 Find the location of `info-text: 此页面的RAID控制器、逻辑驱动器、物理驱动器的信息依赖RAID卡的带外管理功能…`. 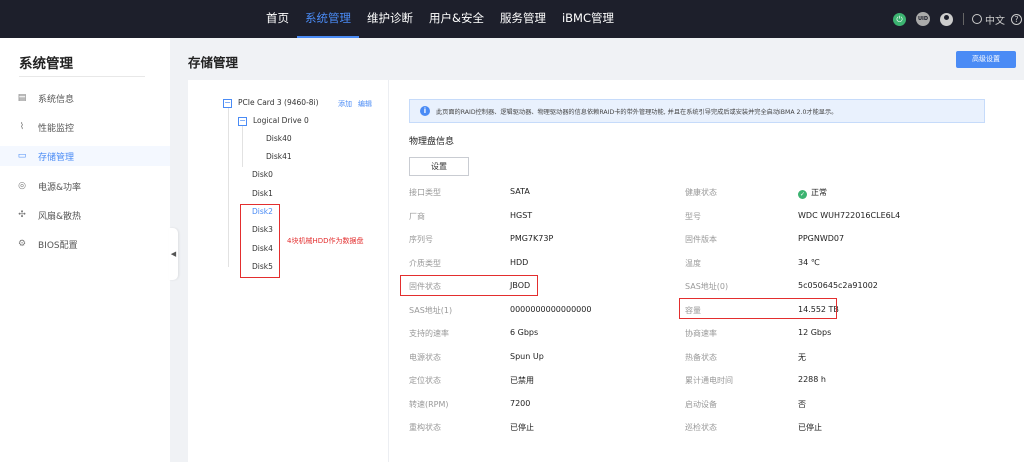

info-text: 此页面的RAID控制器、逻辑驱动器、物理驱动器的信息依赖RAID卡的带外管理功能… is located at coordinates (637, 112).